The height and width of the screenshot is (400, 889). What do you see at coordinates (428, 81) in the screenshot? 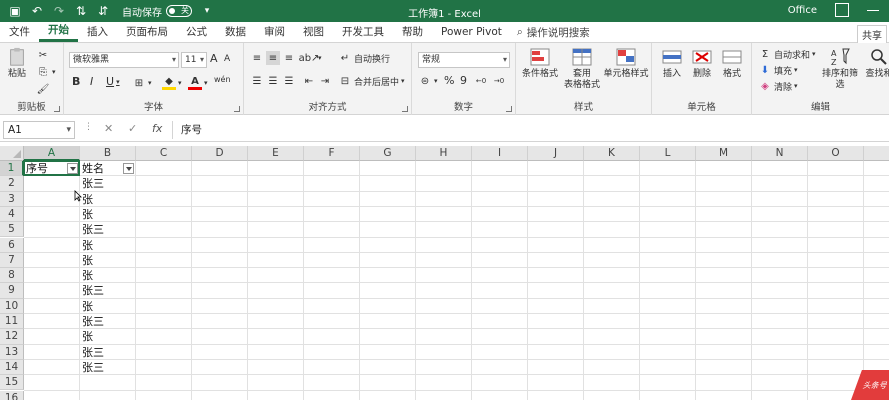
I see `accounting-button: ⊜ ▾` at bounding box center [428, 81].